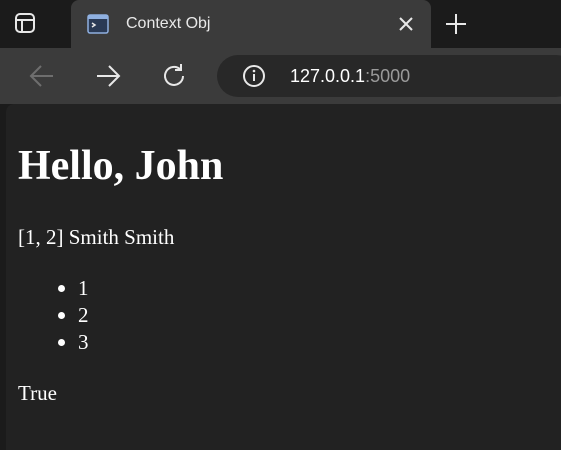 The image size is (561, 450). I want to click on tab-actions-icon, so click(25, 23).